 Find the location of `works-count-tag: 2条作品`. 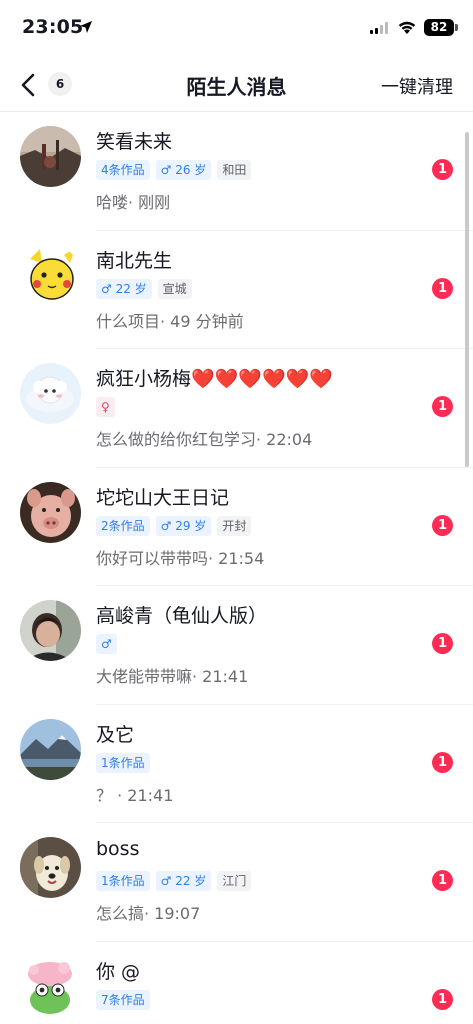

works-count-tag: 2条作品 is located at coordinates (123, 525).